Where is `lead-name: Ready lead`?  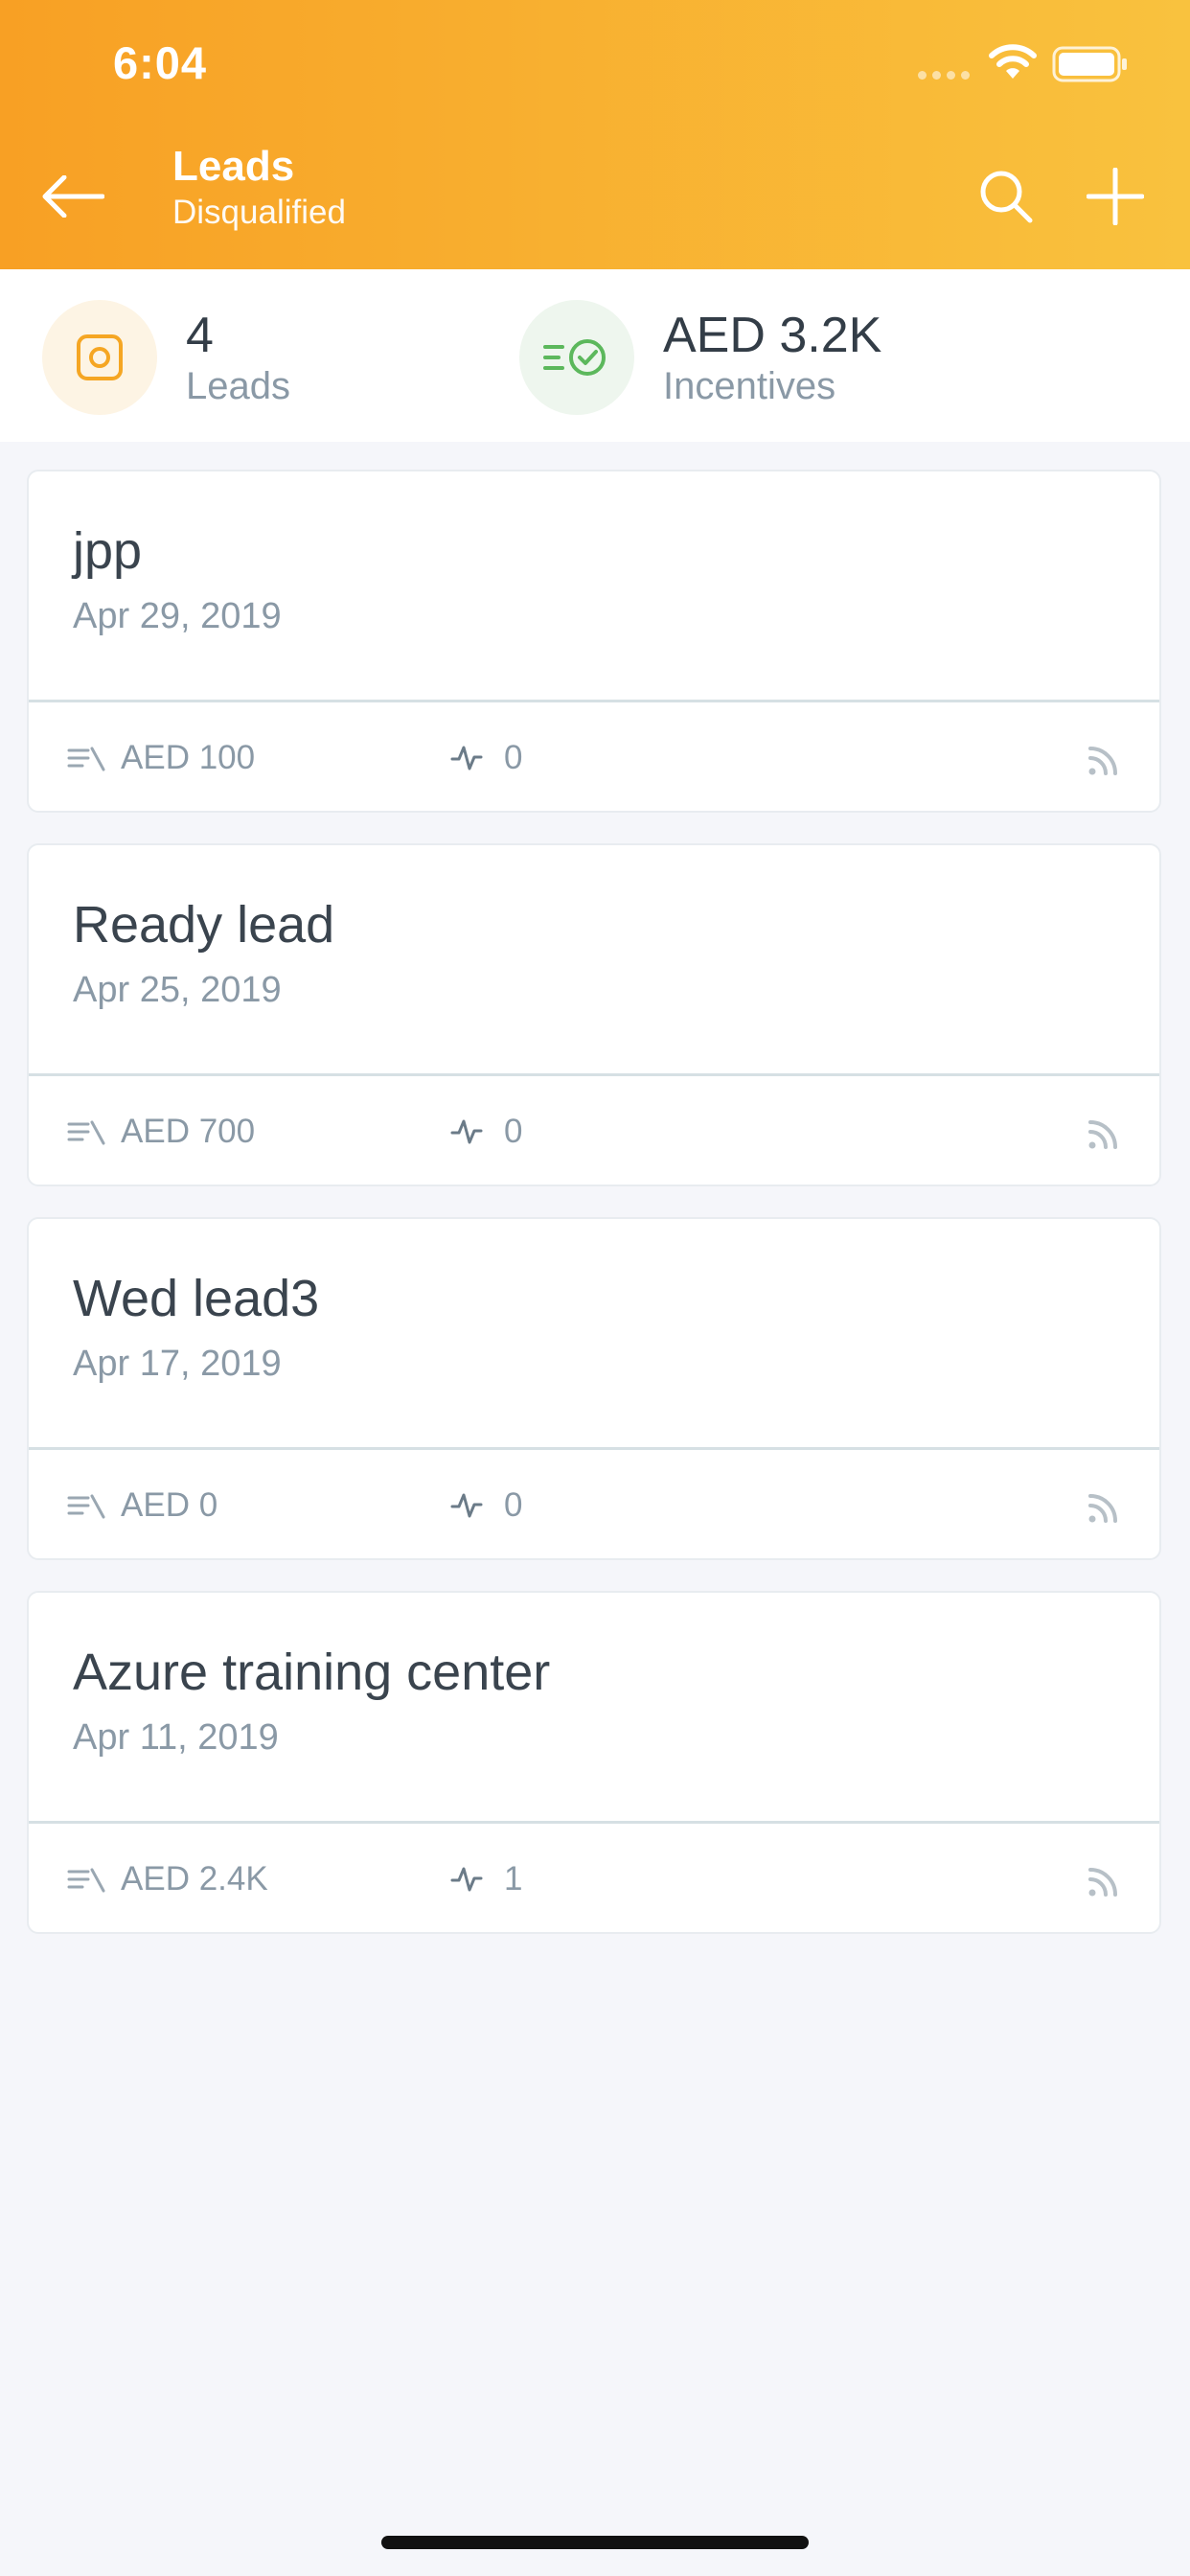 lead-name: Ready lead is located at coordinates (204, 925).